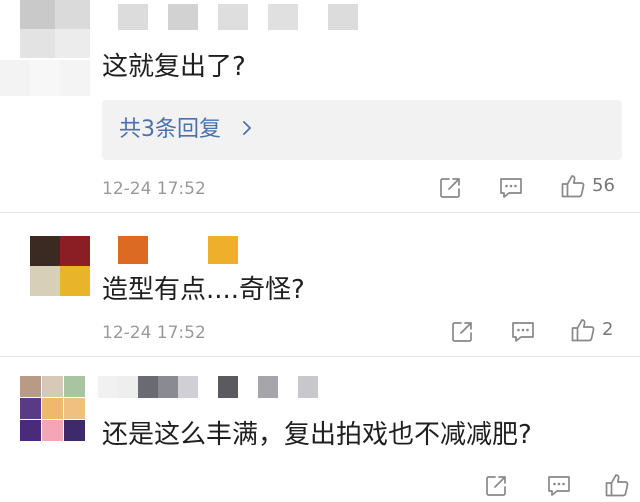  What do you see at coordinates (203, 290) in the screenshot?
I see `comment-text: 造型有点....奇怪?` at bounding box center [203, 290].